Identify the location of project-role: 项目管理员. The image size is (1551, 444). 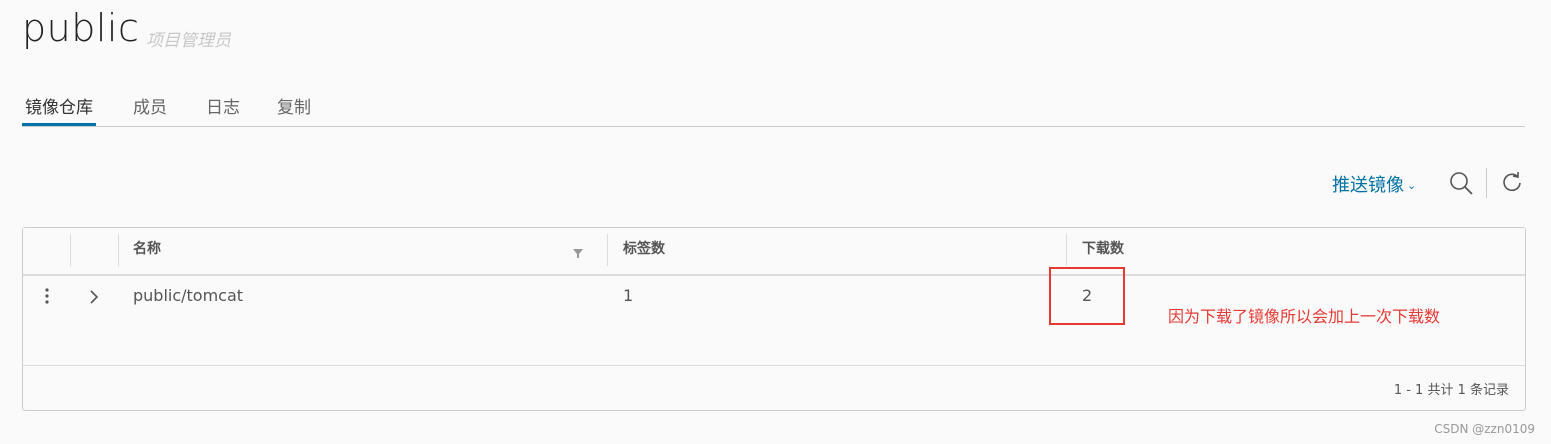
(188, 41).